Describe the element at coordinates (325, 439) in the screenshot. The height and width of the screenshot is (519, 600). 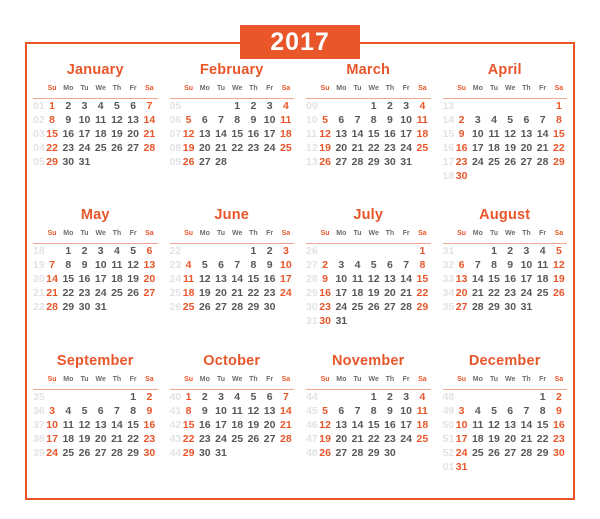
I see `day-cell: 19` at that location.